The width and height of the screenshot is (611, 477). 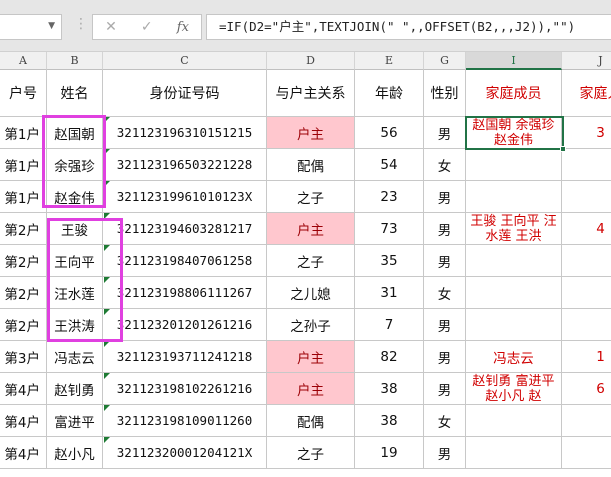 I want to click on cell-i: 王骏 王向平 汪水莲 王洪, so click(x=514, y=229).